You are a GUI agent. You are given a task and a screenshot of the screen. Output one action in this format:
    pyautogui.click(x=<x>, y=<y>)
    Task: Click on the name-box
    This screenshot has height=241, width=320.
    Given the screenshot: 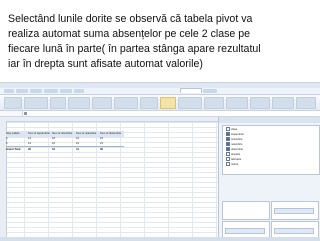 What is the action you would take?
    pyautogui.click(x=11, y=113)
    